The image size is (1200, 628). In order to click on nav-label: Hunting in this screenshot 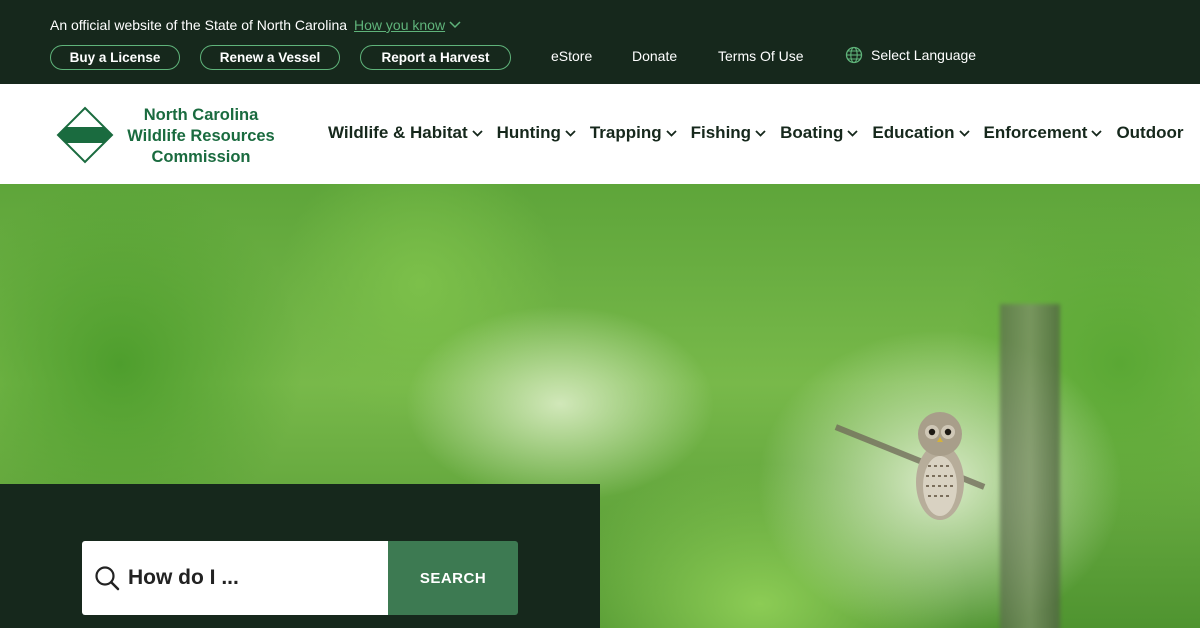, I will do `click(528, 132)`.